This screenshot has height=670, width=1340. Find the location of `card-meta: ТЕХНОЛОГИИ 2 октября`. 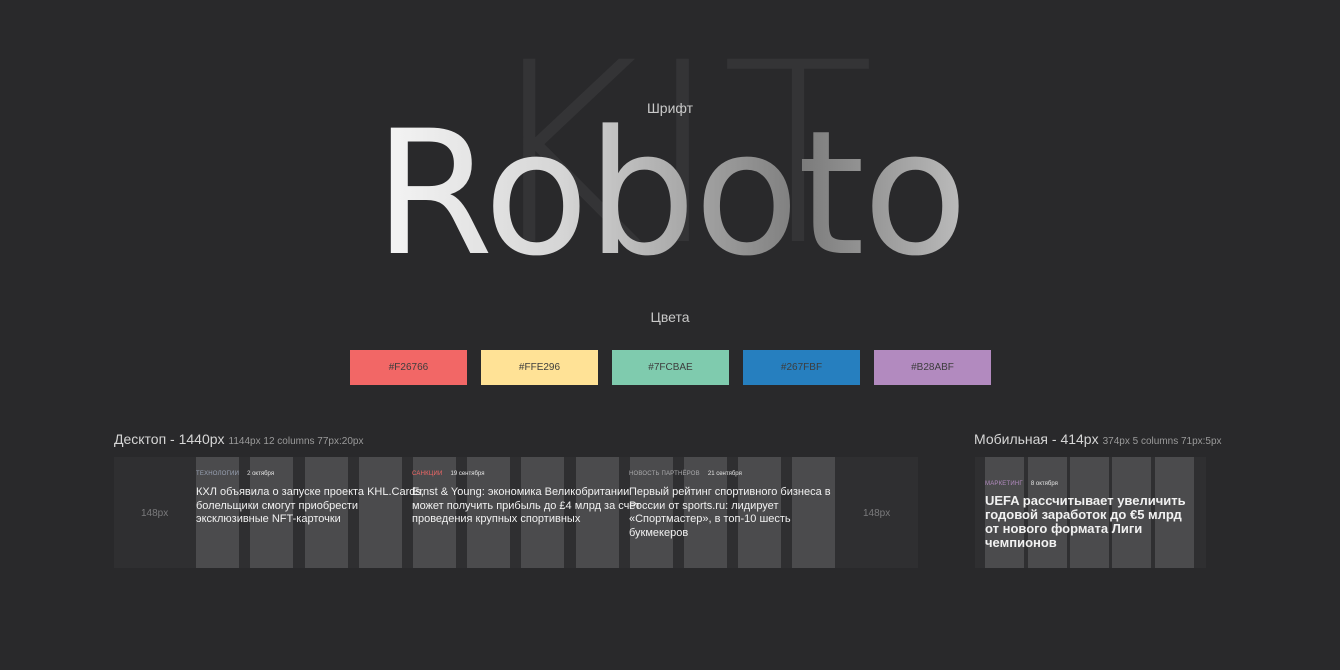

card-meta: ТЕХНОЛОГИИ 2 октября is located at coordinates (311, 474).